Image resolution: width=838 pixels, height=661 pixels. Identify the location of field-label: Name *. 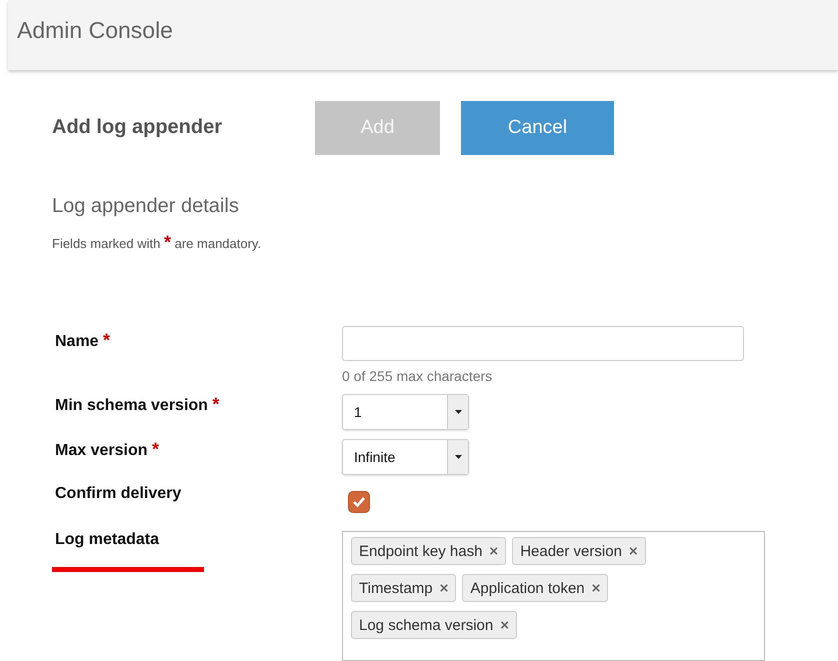
(82, 341).